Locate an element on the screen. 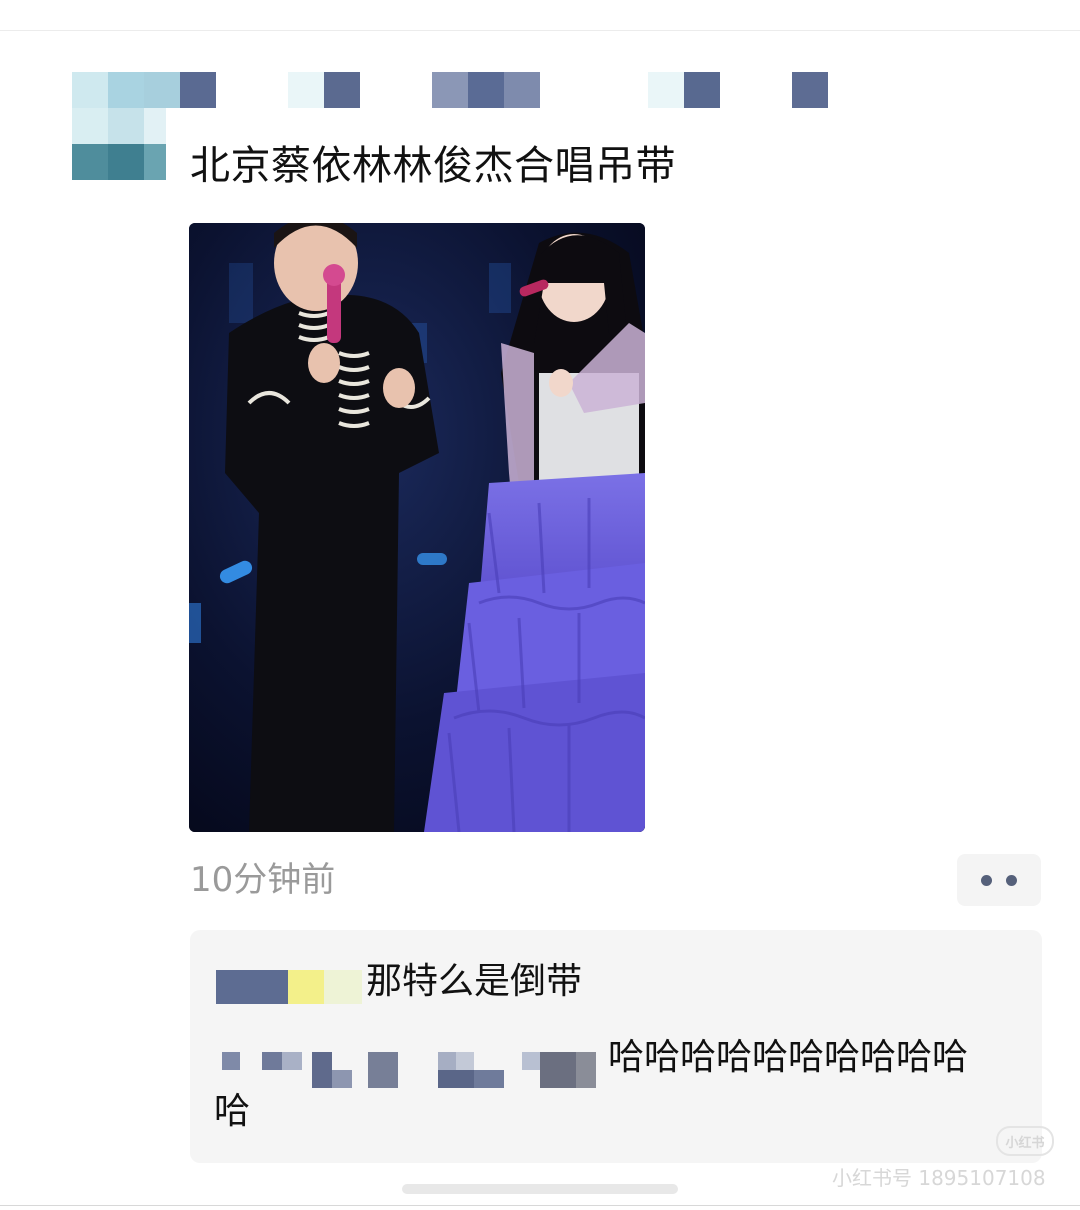 This screenshot has width=1080, height=1210. more-dots-icon is located at coordinates (999, 880).